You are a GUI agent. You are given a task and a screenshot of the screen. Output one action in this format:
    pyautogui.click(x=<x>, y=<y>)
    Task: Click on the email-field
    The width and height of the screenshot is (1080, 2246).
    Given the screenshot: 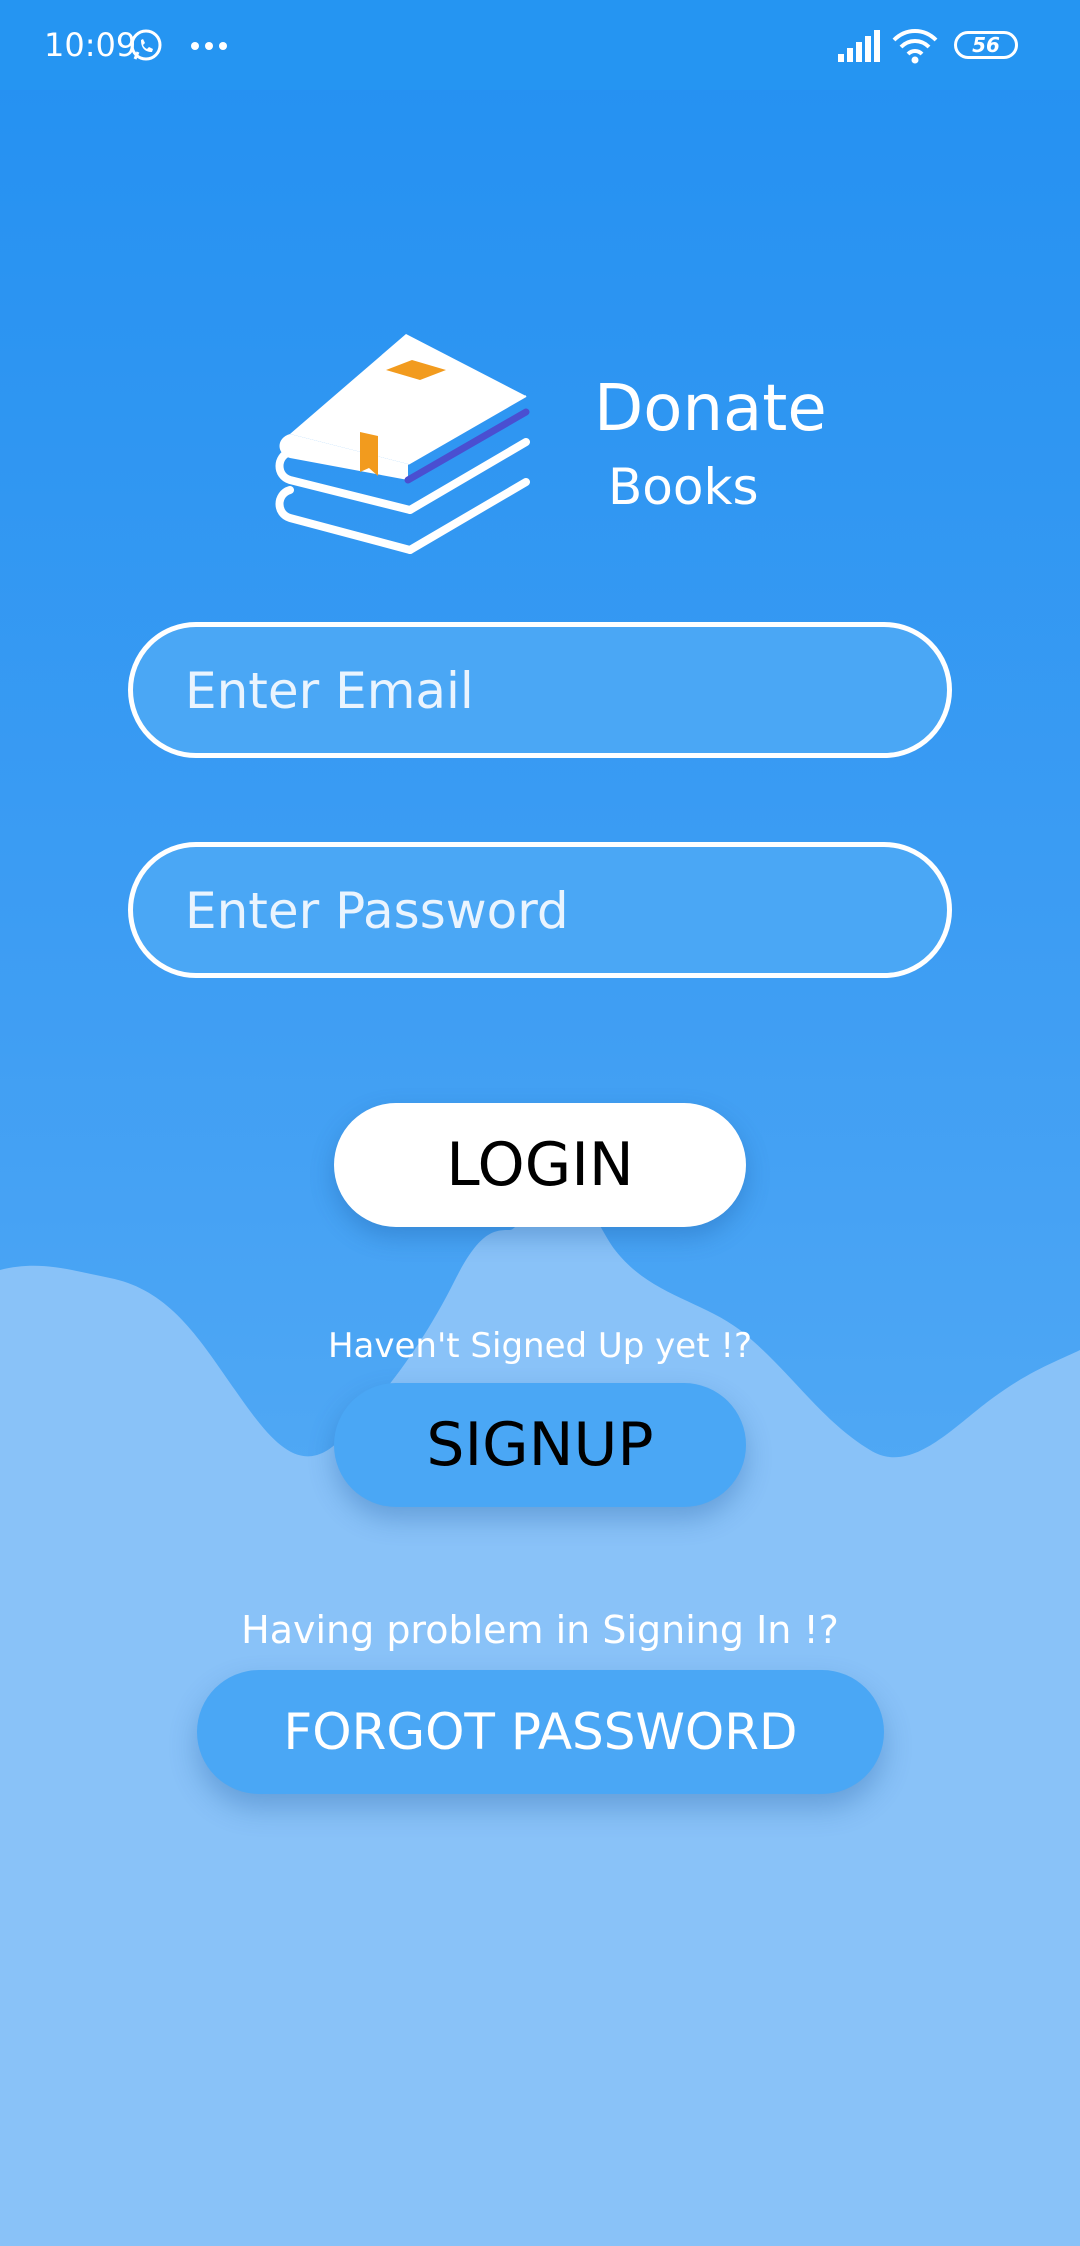 What is the action you would take?
    pyautogui.click(x=540, y=690)
    